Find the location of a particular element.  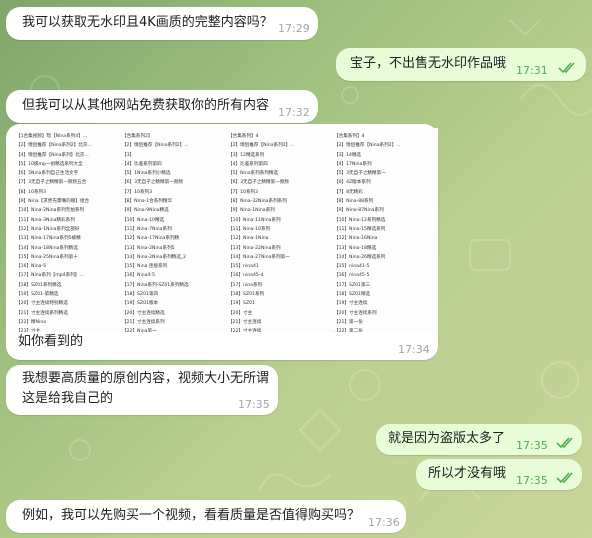

screenshot-list-line: 【8】Nina-32Nina系列系列 is located at coordinates (257, 202).